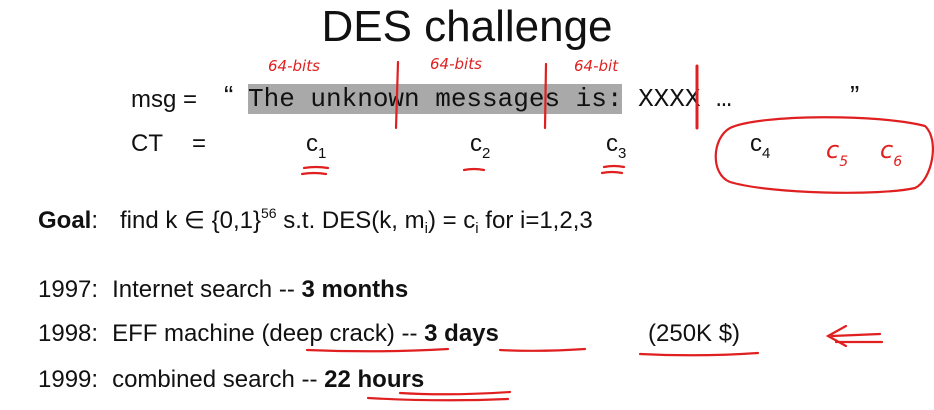 The width and height of the screenshot is (934, 410). What do you see at coordinates (855, 95) in the screenshot?
I see `close-quote: ”` at bounding box center [855, 95].